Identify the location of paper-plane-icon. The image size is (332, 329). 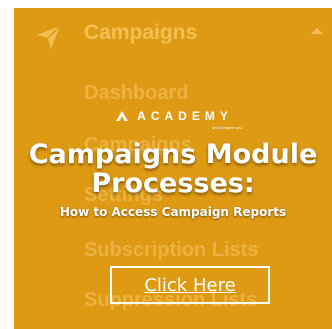
(49, 37).